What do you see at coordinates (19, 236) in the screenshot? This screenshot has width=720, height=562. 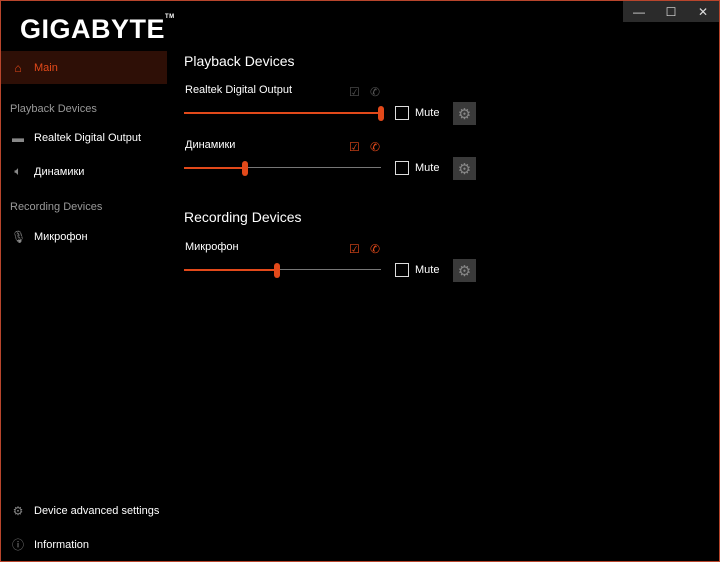 I see `microphone-icon: 🎙︎` at bounding box center [19, 236].